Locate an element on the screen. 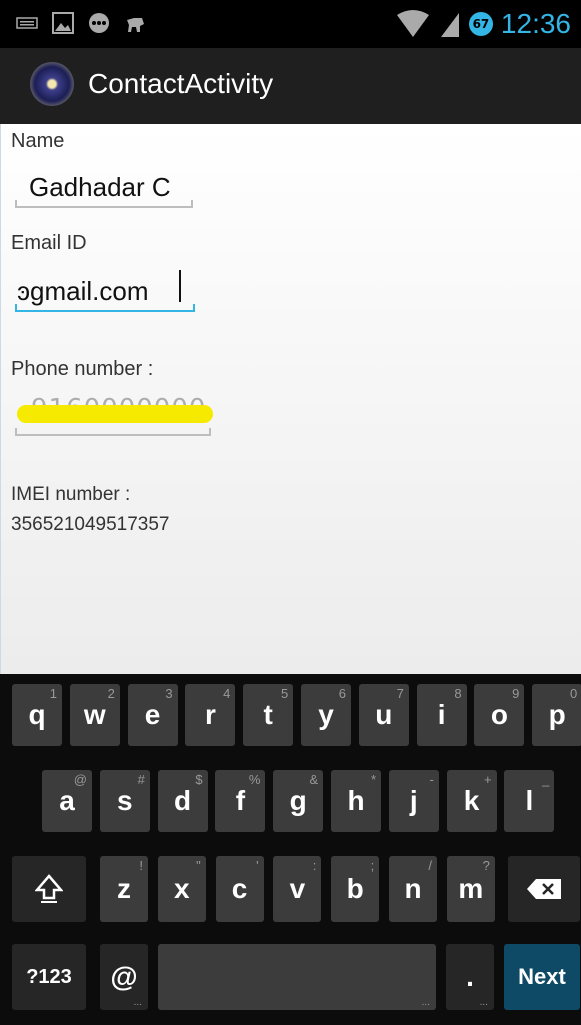 Image resolution: width=581 pixels, height=1025 pixels. key-label: c is located at coordinates (239, 888).